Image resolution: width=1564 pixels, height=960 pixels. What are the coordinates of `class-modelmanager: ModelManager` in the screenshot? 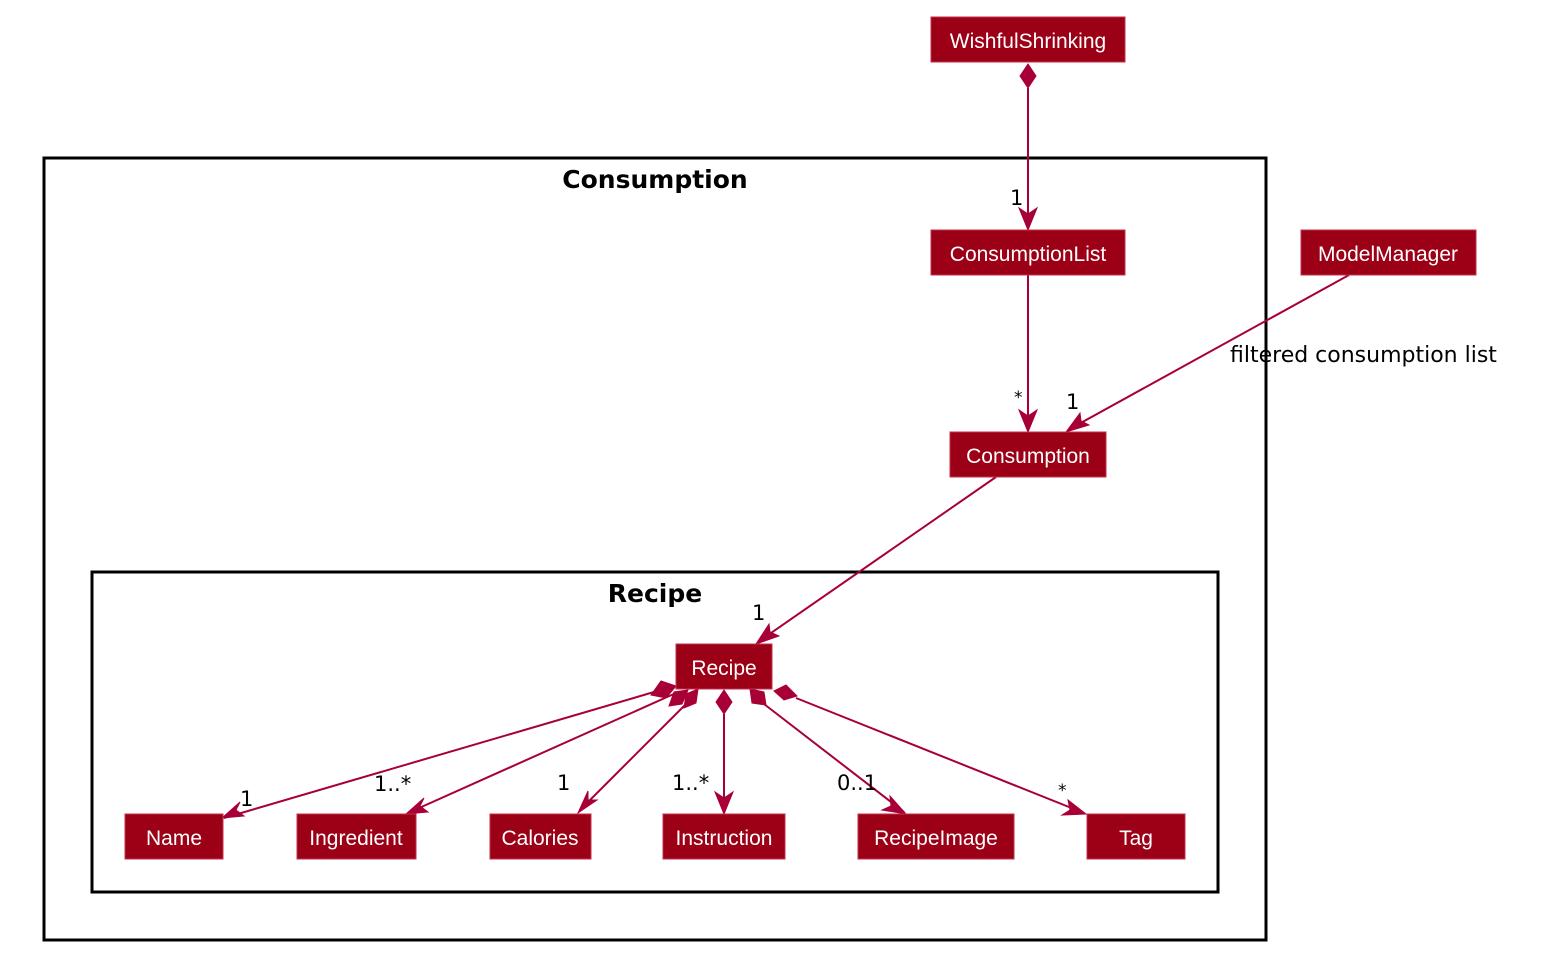 It's located at (1388, 252).